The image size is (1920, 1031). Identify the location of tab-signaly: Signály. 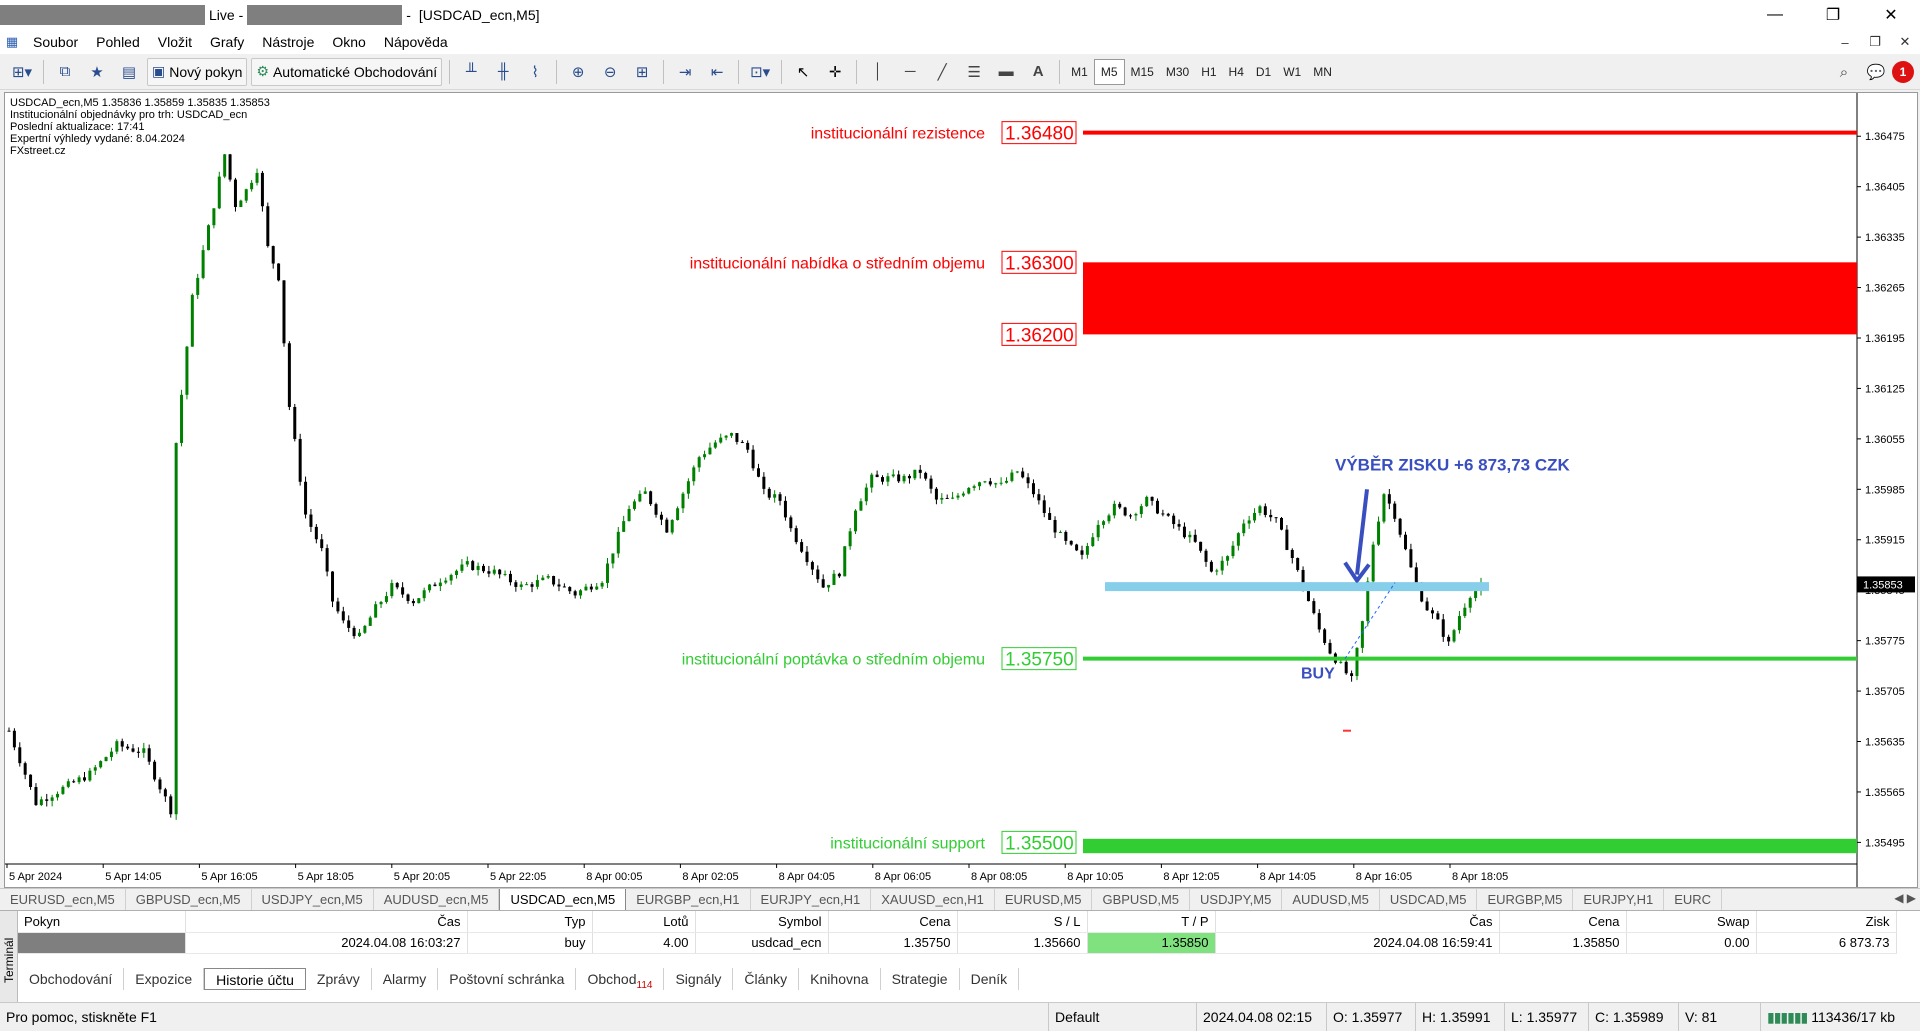
(699, 979).